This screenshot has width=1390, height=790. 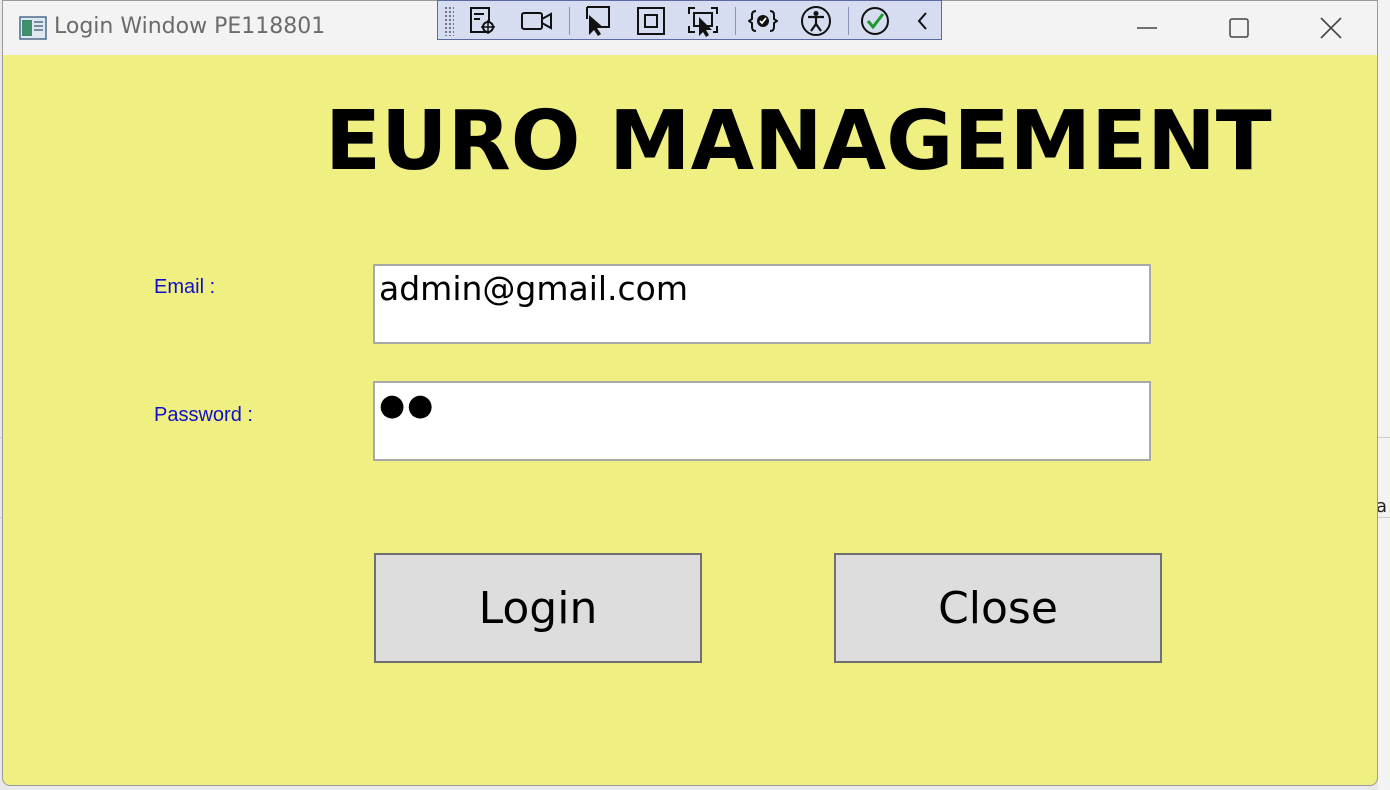 I want to click on xaml-debug-toolbar, so click(x=689, y=20).